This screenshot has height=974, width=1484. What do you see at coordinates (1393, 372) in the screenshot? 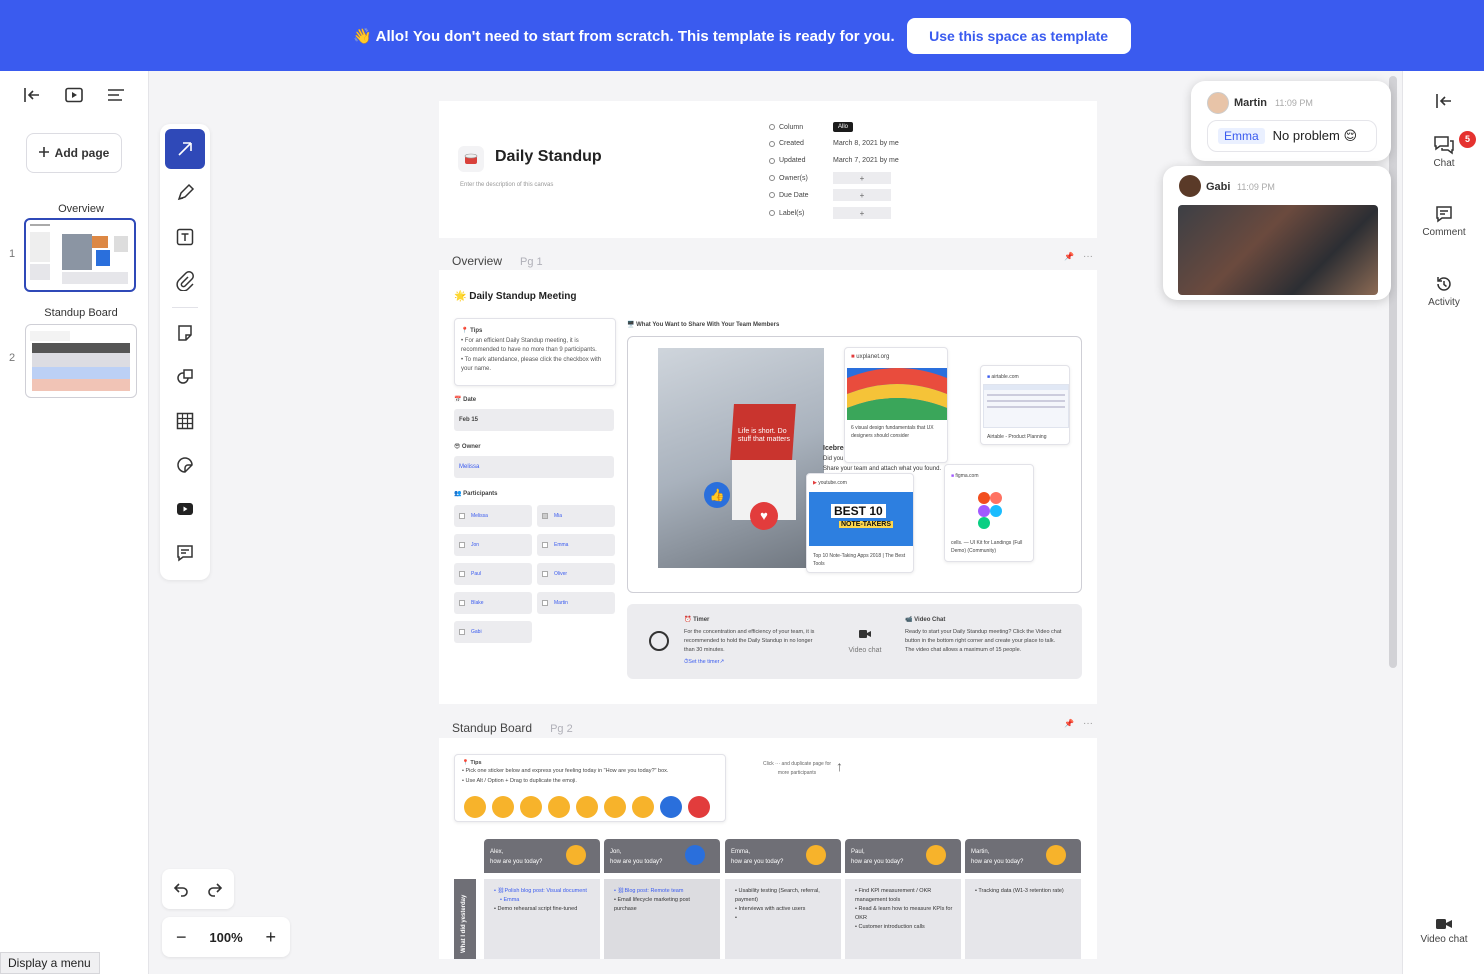
I see `canvas-scrollbar` at bounding box center [1393, 372].